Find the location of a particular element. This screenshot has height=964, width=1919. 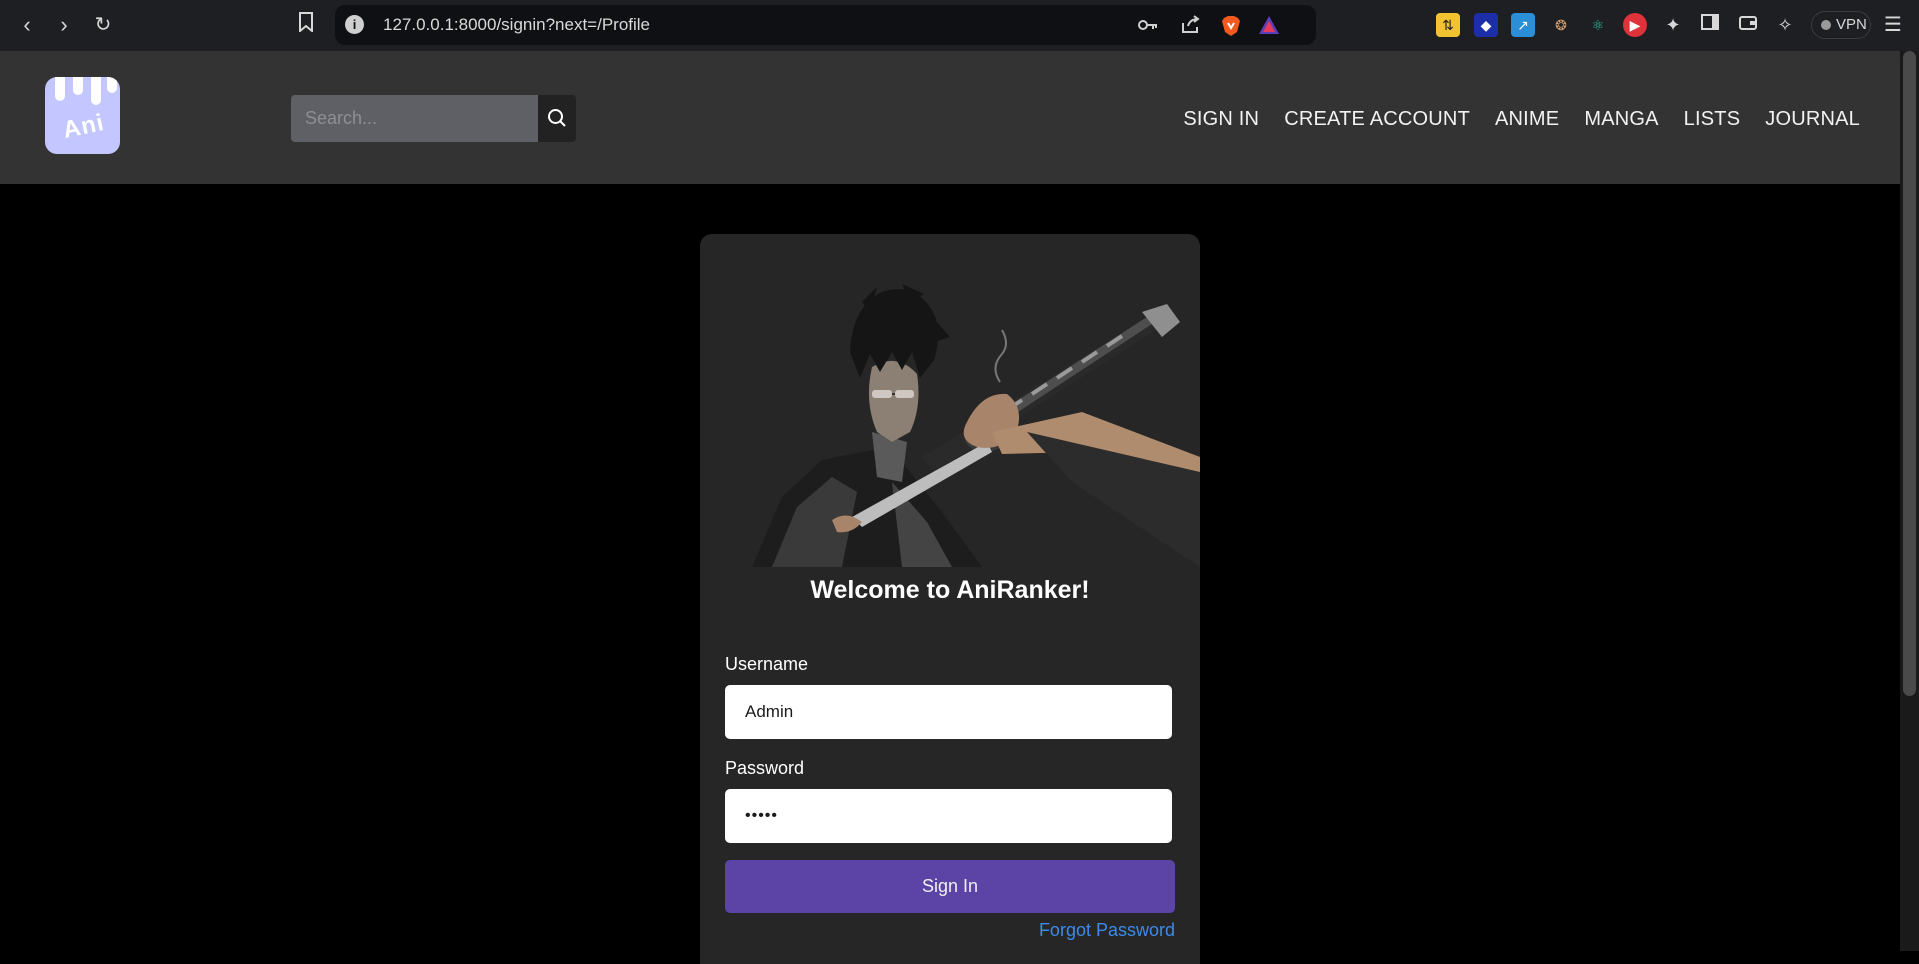

hero-illustration is located at coordinates (976, 424).